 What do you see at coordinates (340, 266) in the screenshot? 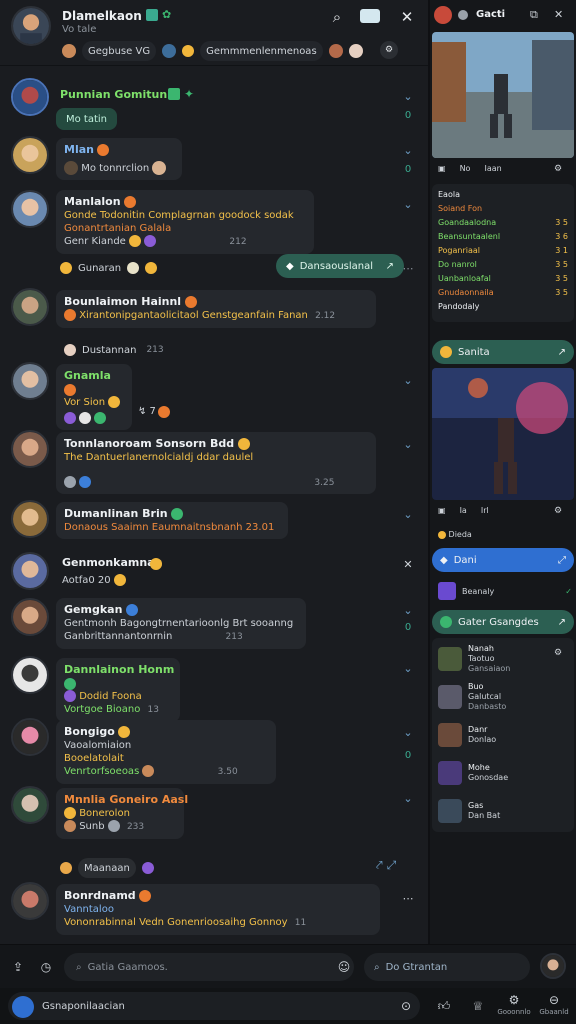
I see `reaction-pill: ◆ Dansaouslanal ↗` at bounding box center [340, 266].